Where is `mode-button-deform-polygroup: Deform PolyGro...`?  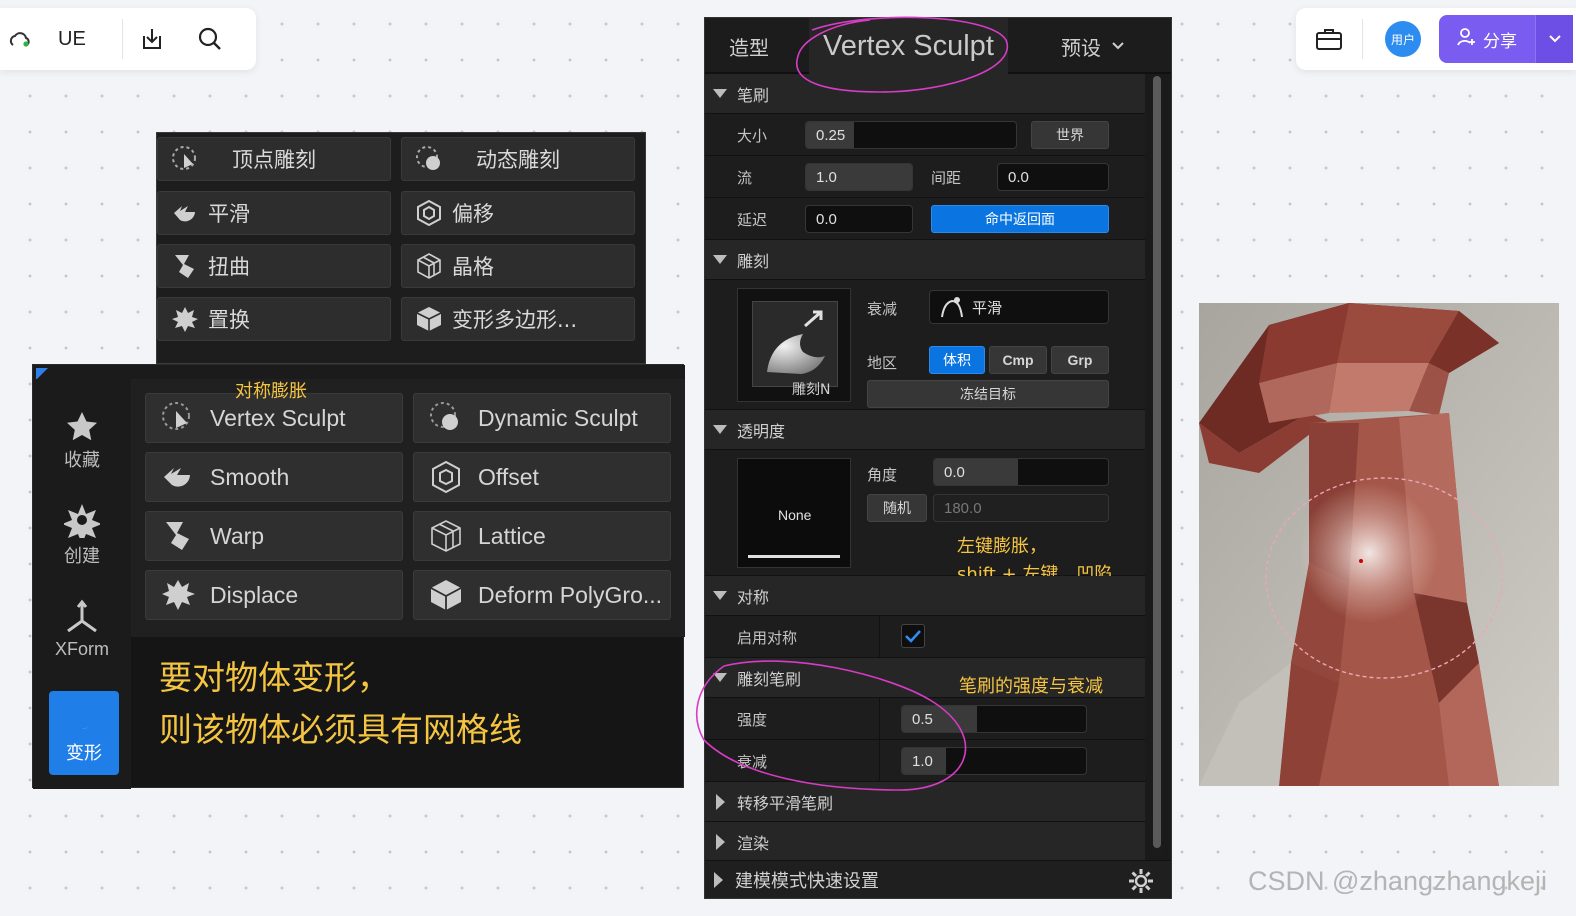 mode-button-deform-polygroup: Deform PolyGro... is located at coordinates (542, 595).